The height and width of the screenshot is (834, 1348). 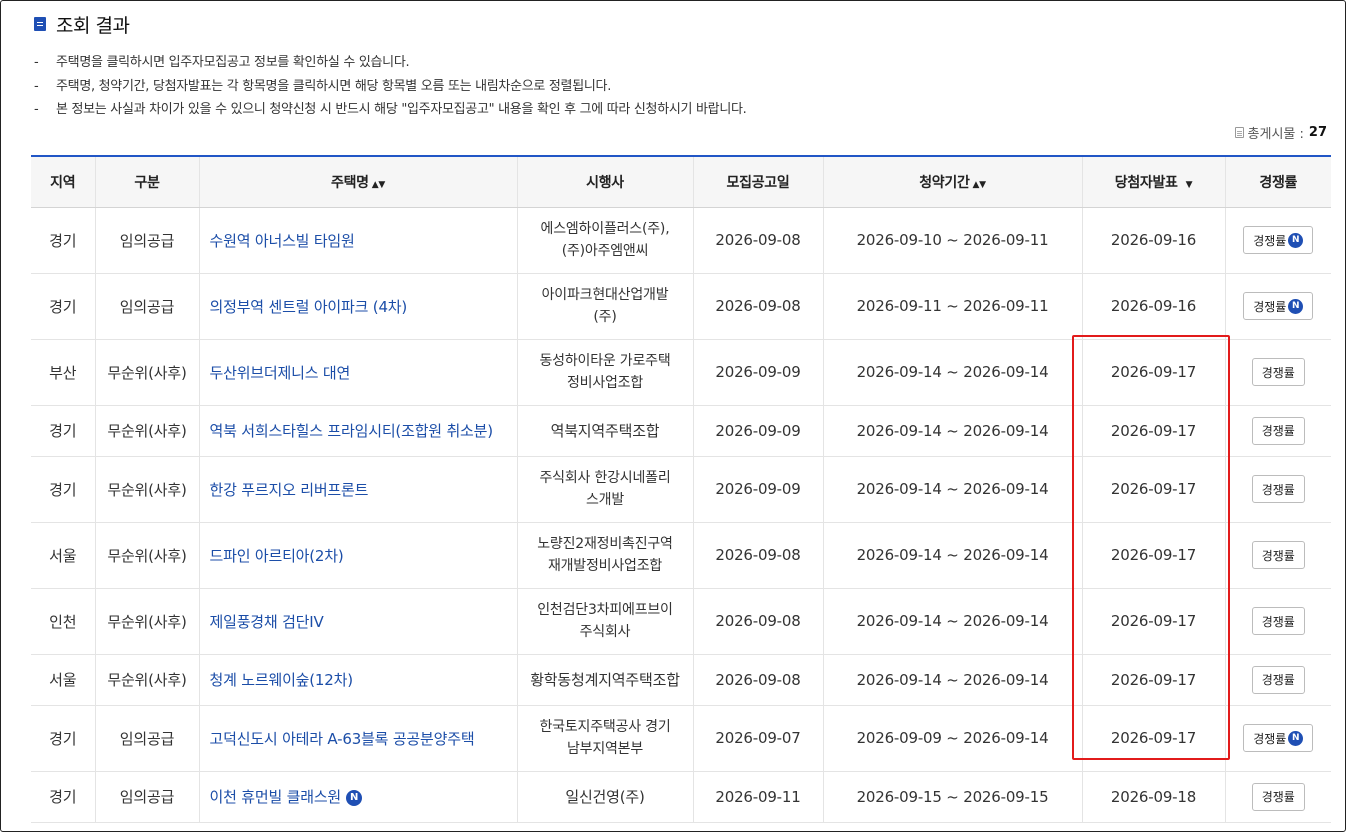 I want to click on cell-house: 역북 서희스타힐스 프라임시티(조합원 취소분), so click(x=357, y=431).